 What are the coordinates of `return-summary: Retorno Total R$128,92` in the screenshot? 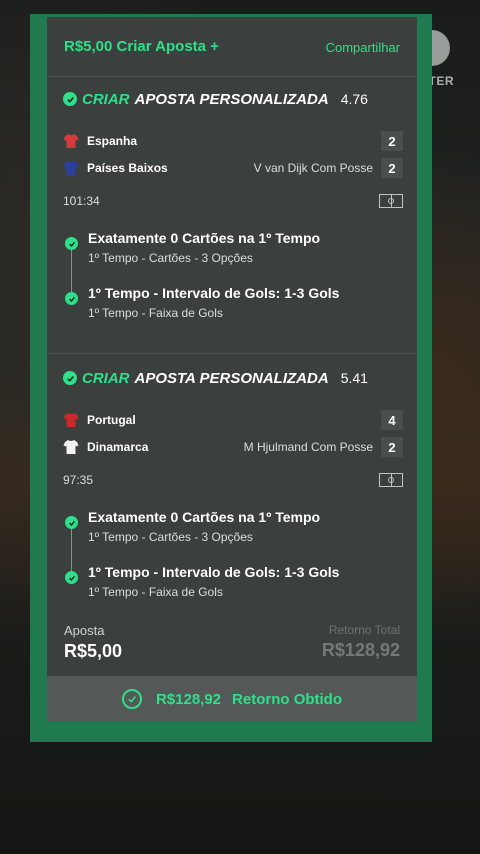 It's located at (361, 642).